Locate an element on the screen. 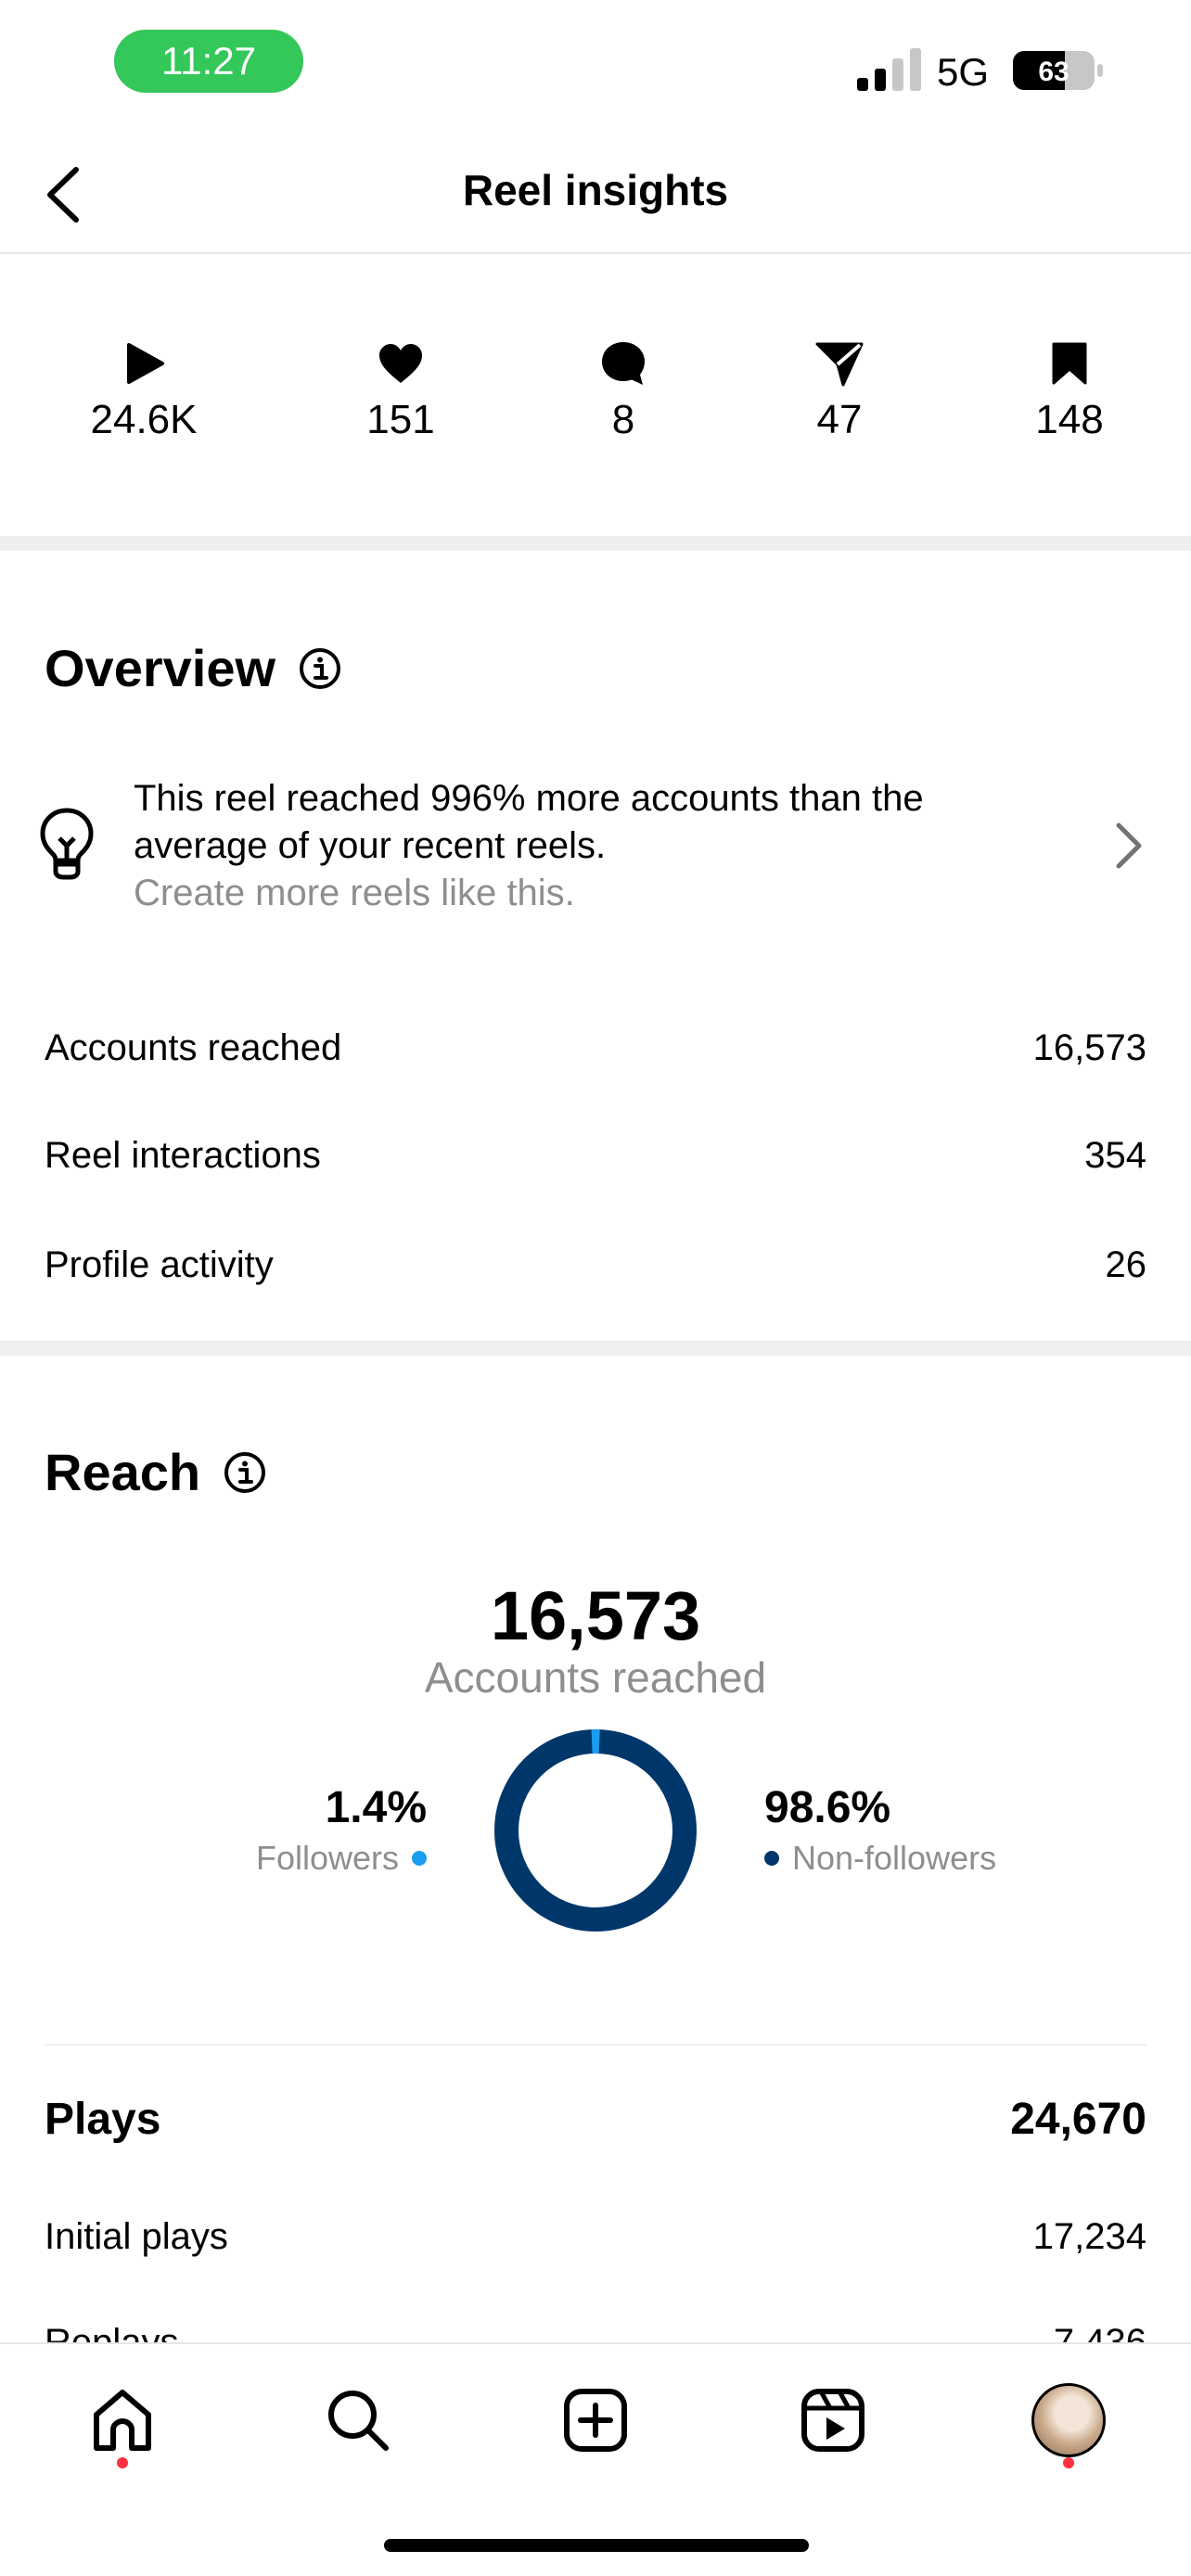 This screenshot has width=1191, height=2576. stat-value: 148 is located at coordinates (1069, 420).